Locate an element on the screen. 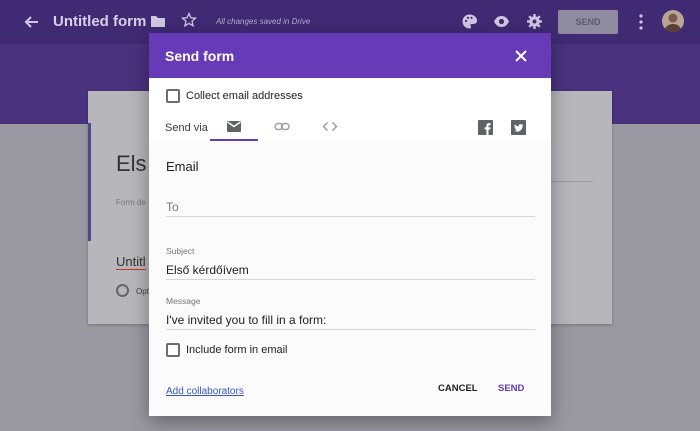 The width and height of the screenshot is (700, 431). radio-option is located at coordinates (122, 290).